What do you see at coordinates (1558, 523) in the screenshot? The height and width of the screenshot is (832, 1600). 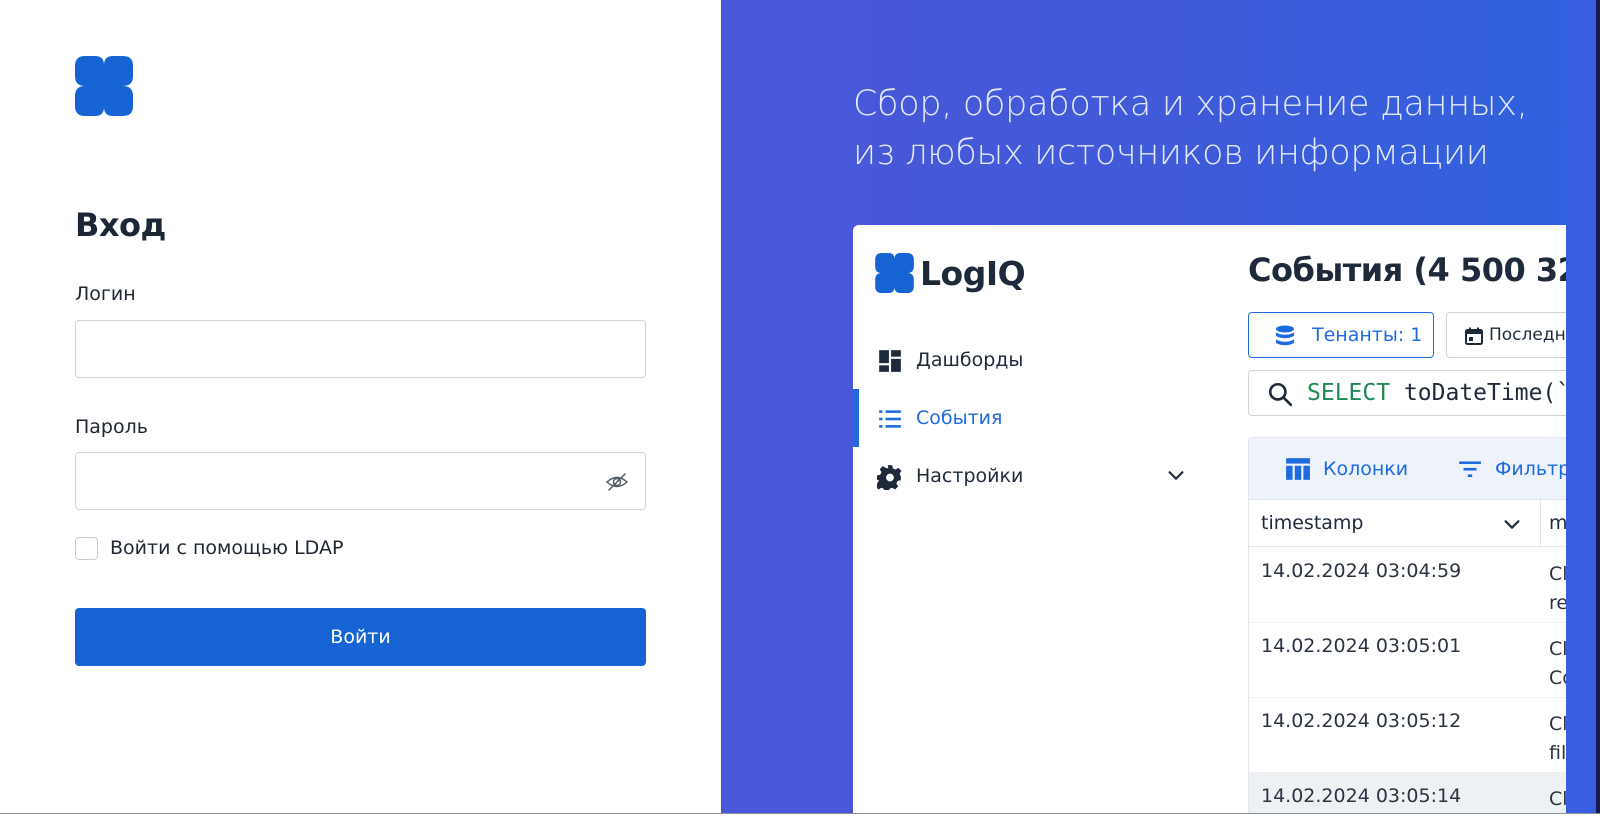 I see `column-header-message: m` at bounding box center [1558, 523].